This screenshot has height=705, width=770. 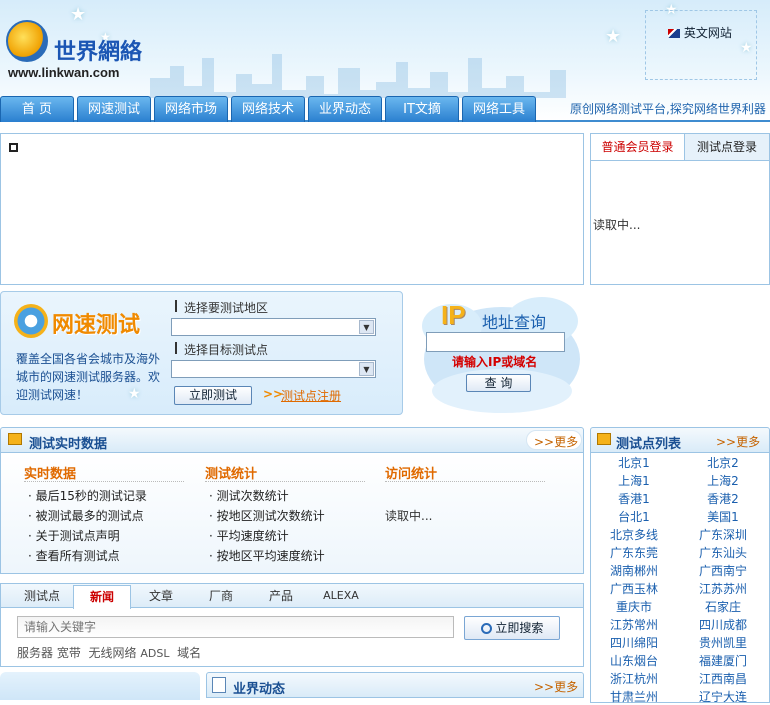 I want to click on region-label: 选择要测试地区, so click(x=226, y=308).